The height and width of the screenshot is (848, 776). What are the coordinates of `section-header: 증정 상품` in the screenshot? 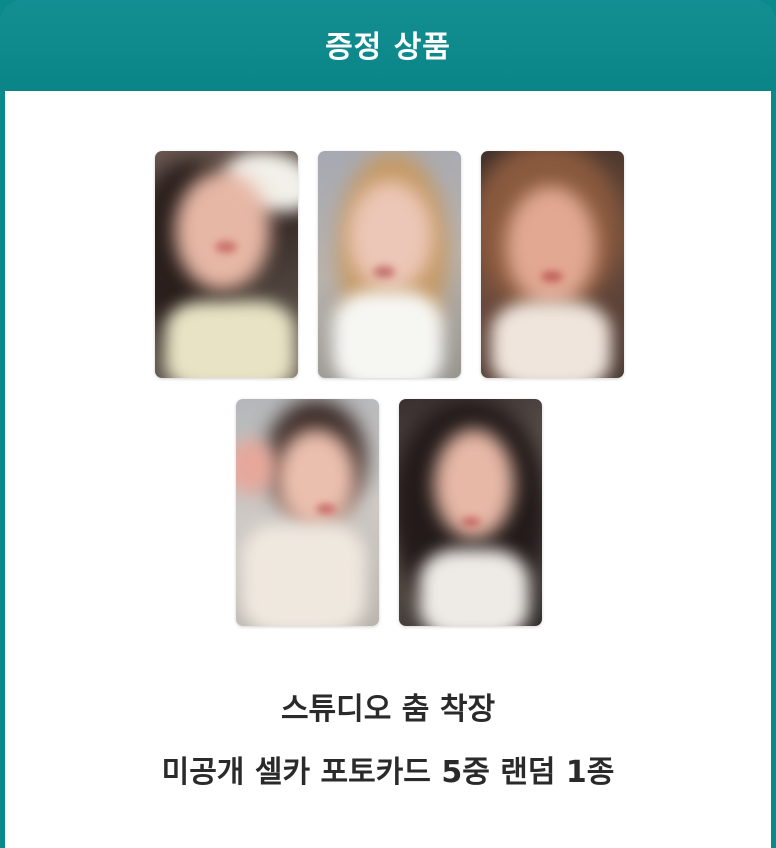 It's located at (388, 45).